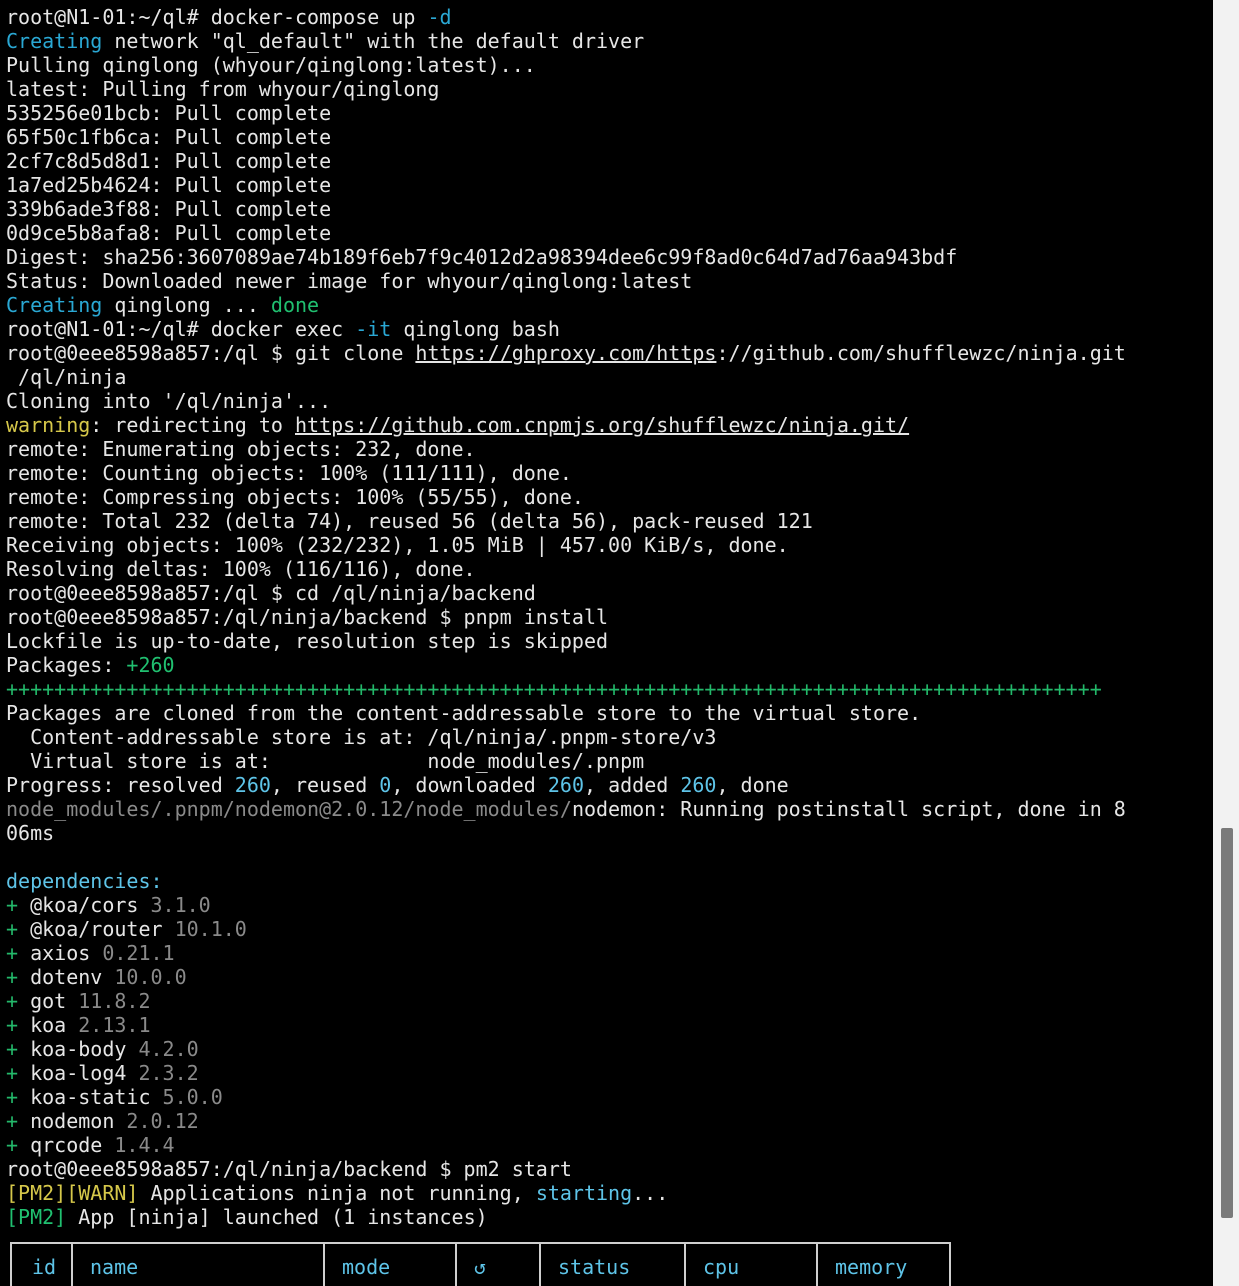 Image resolution: width=1239 pixels, height=1286 pixels. I want to click on terminal-text: 0, so click(385, 785).